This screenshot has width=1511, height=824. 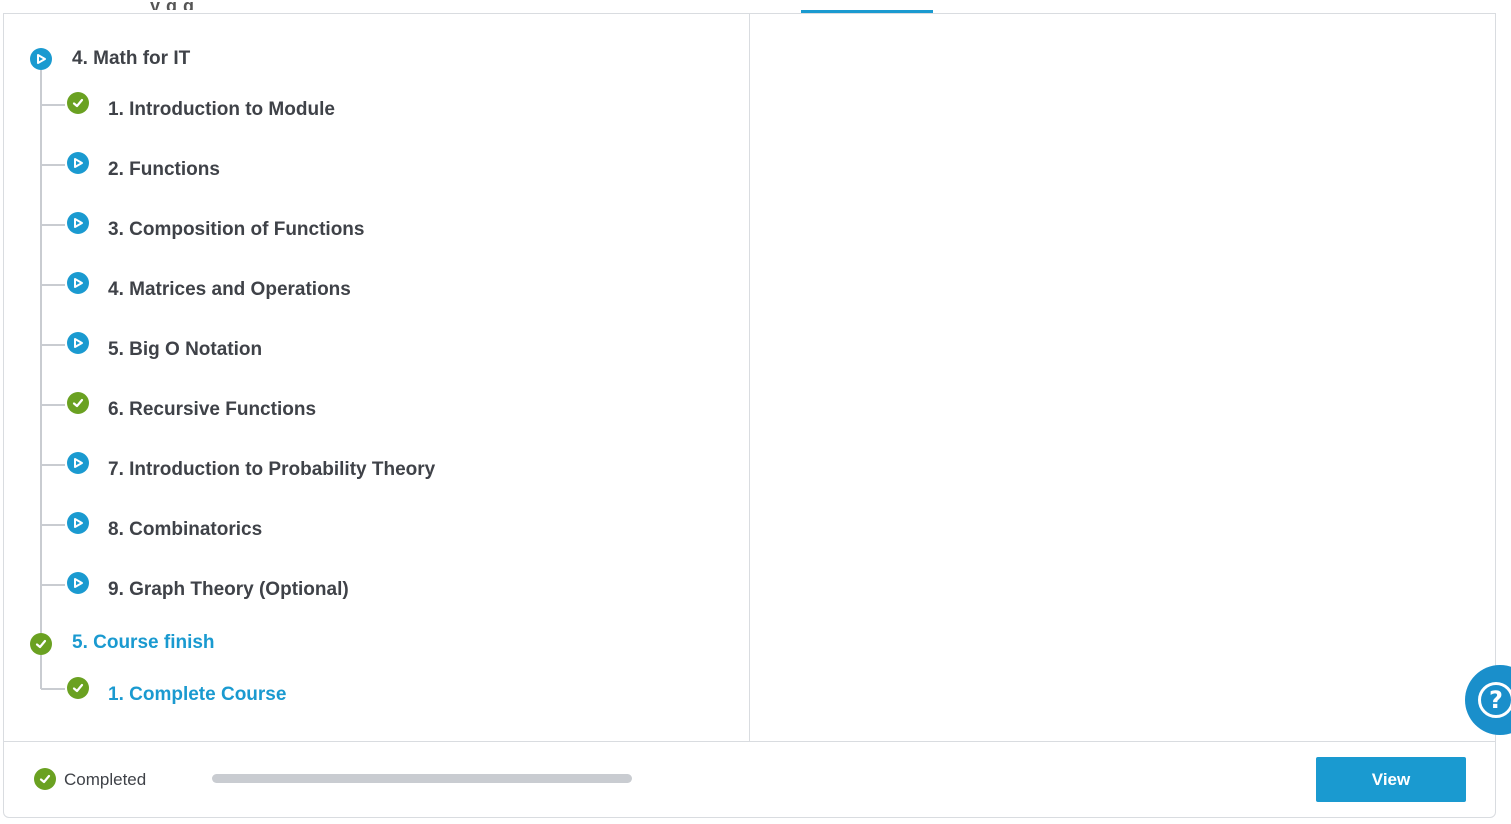 I want to click on lesson-9-link: 9. Graph Theory (Optional), so click(x=228, y=590).